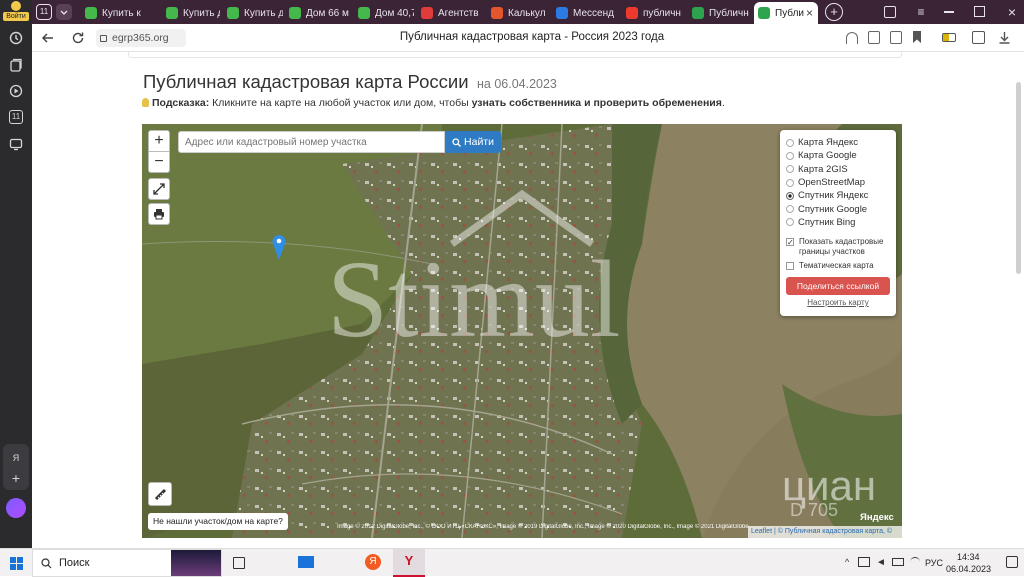 The image size is (1024, 577). I want to click on print-button, so click(159, 214).